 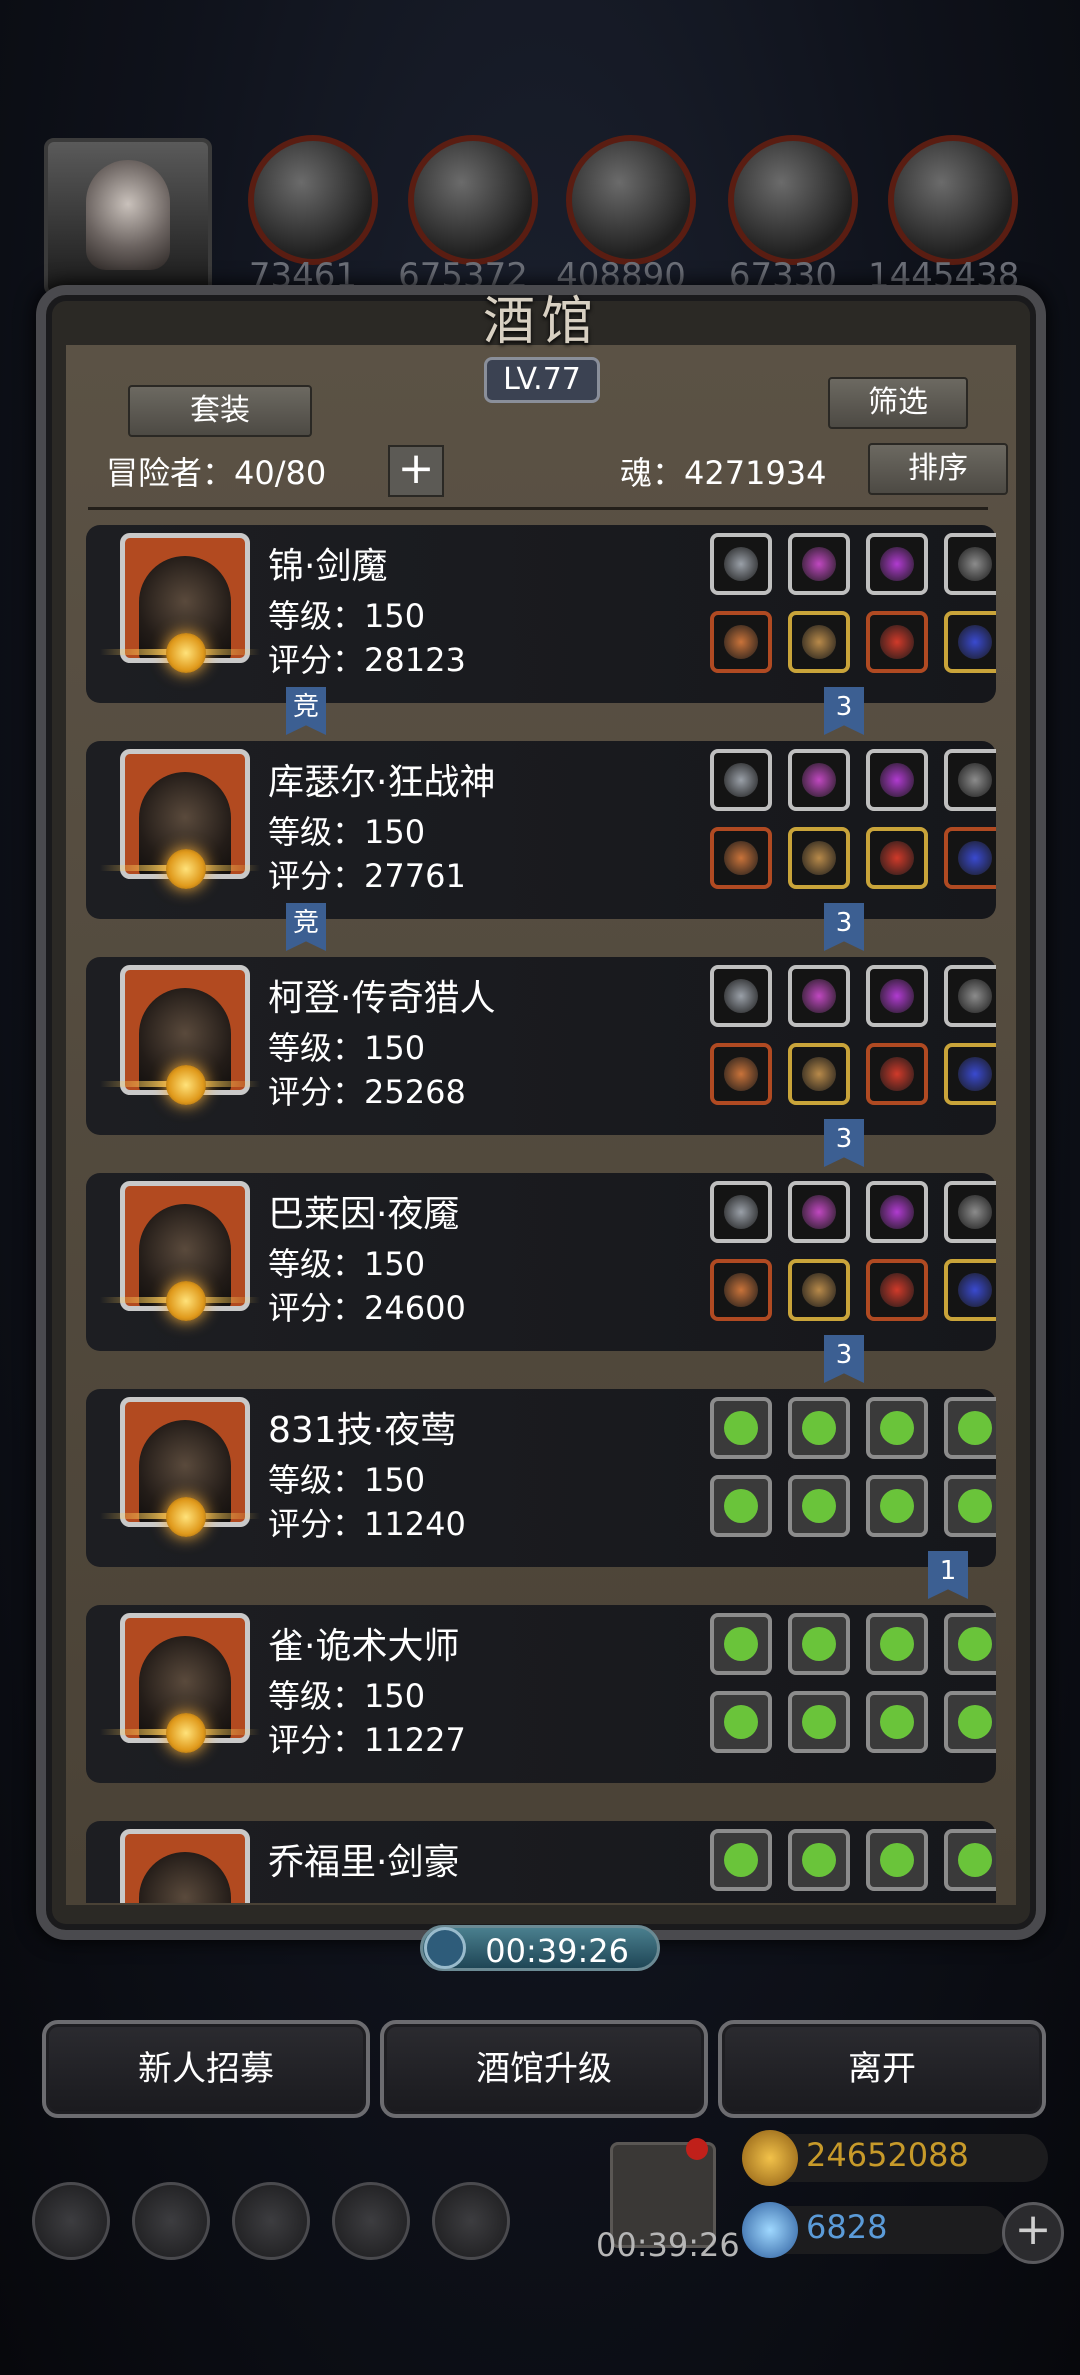 What do you see at coordinates (793, 200) in the screenshot?
I see `resource-orb-crystal` at bounding box center [793, 200].